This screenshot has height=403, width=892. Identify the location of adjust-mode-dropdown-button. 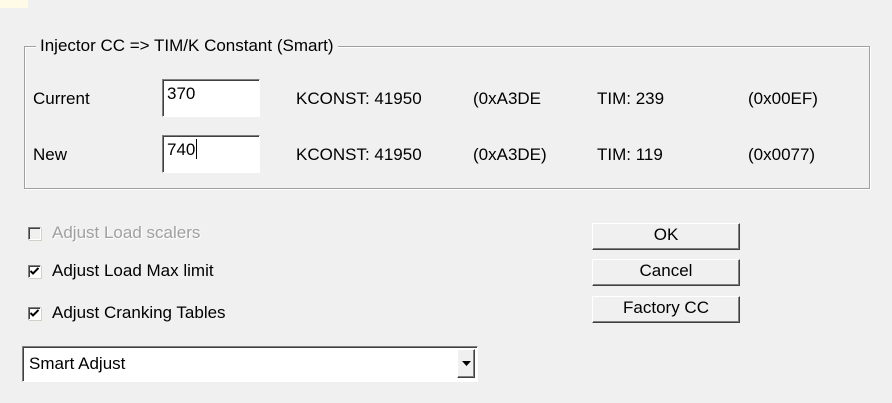
(466, 363).